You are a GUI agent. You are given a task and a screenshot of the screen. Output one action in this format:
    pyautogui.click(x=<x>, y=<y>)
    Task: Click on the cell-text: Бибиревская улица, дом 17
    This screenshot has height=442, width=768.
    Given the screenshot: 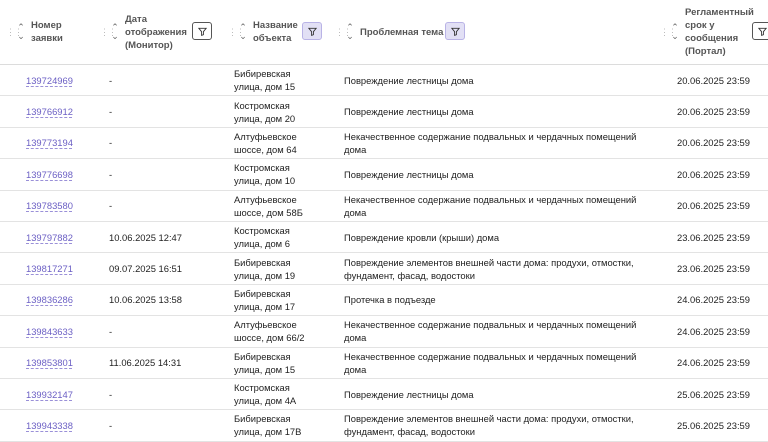 What is the action you would take?
    pyautogui.click(x=265, y=299)
    